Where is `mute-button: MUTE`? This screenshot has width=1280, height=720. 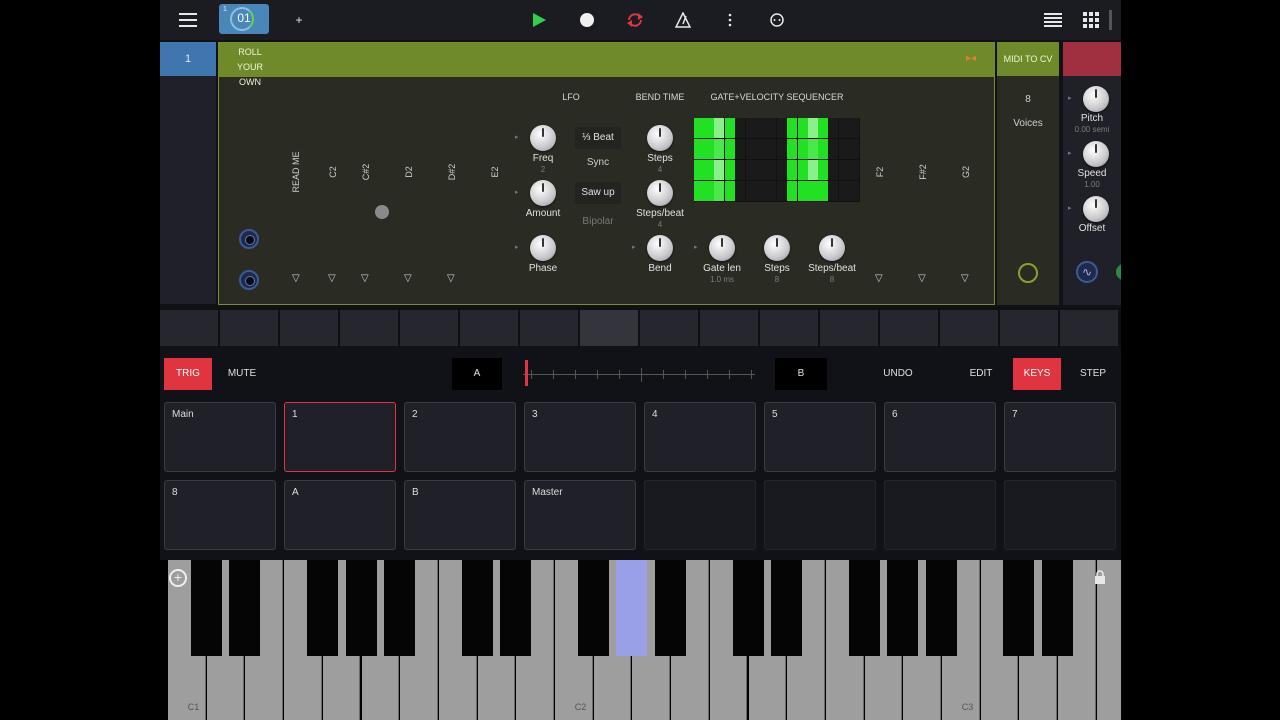 mute-button: MUTE is located at coordinates (242, 374).